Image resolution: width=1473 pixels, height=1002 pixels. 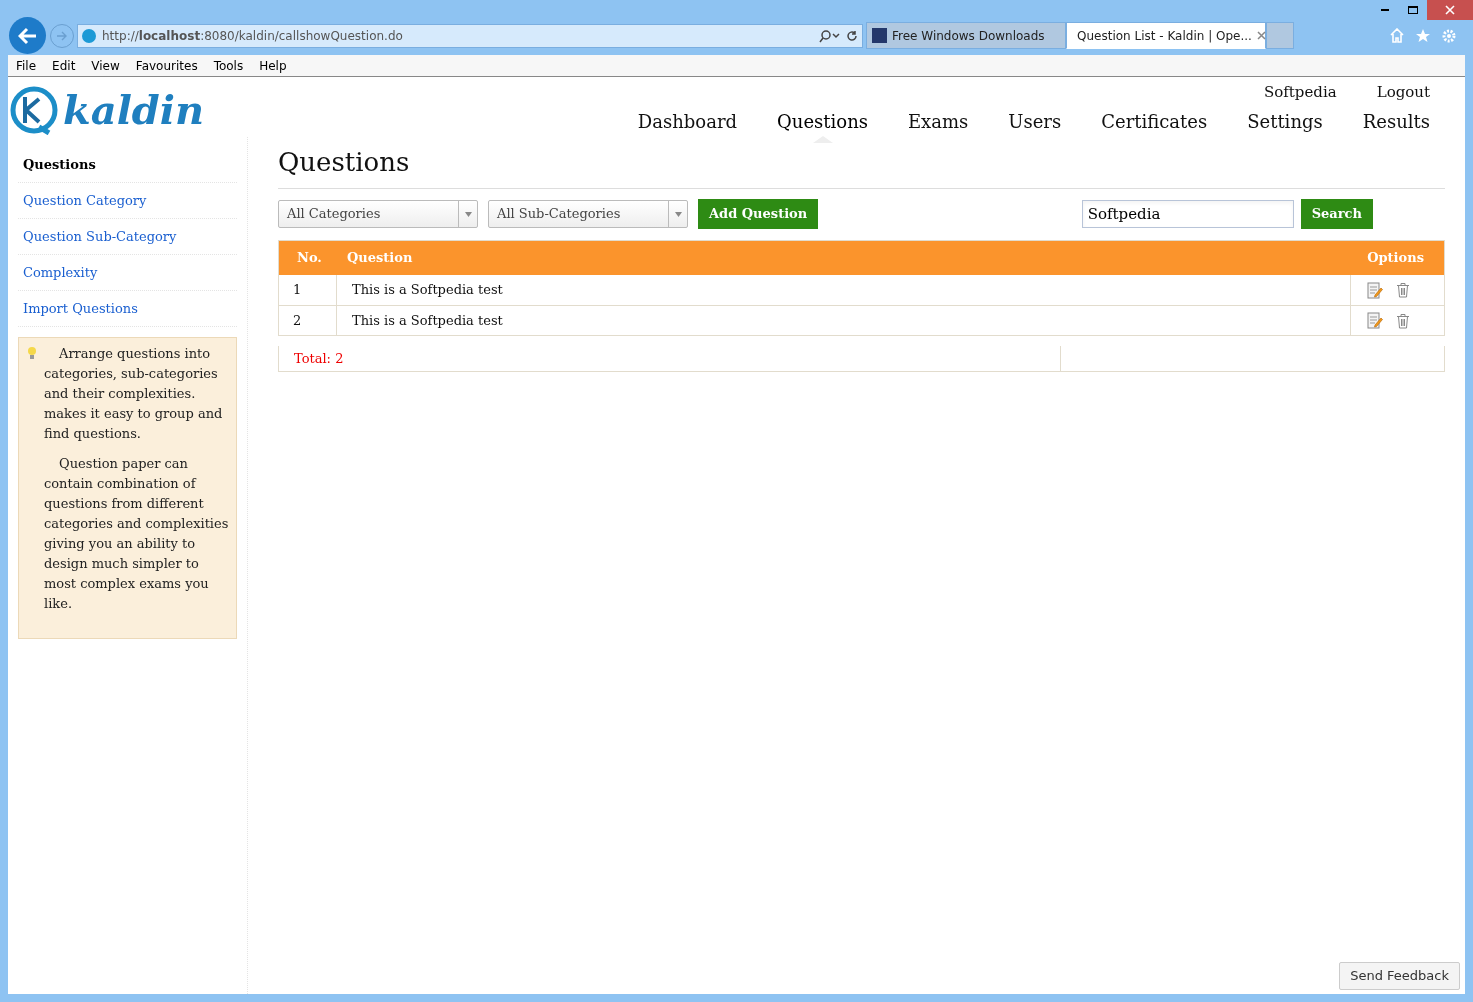 I want to click on nav-link: Questions, so click(x=822, y=121).